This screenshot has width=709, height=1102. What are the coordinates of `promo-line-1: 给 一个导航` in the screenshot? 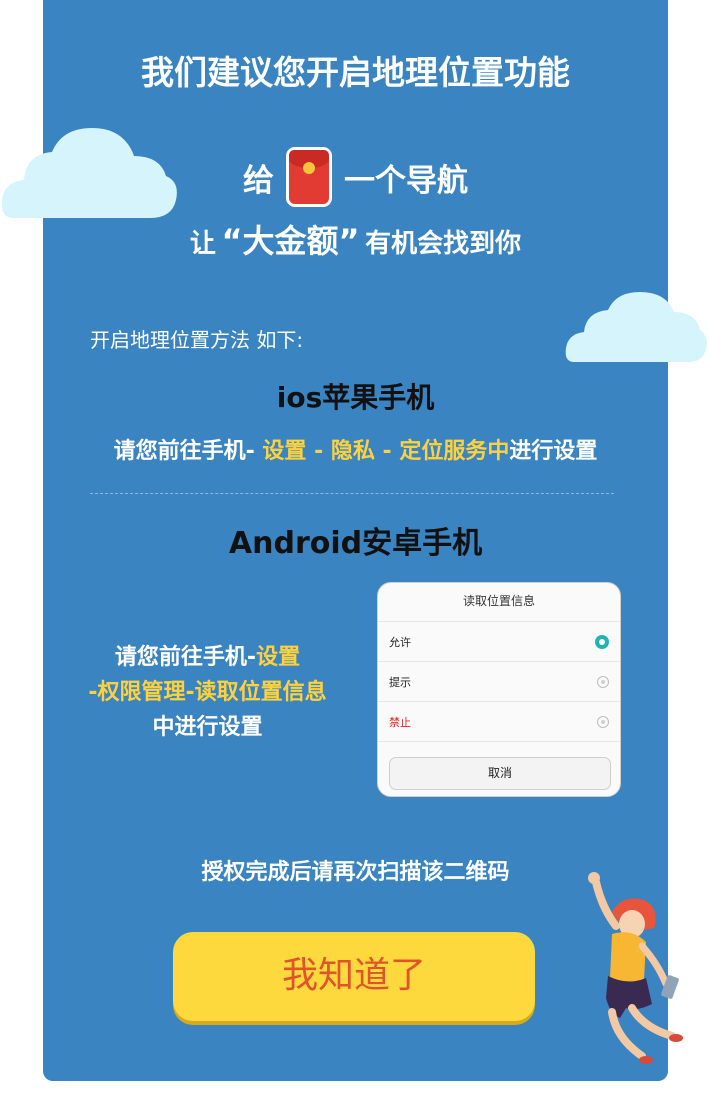 It's located at (355, 177).